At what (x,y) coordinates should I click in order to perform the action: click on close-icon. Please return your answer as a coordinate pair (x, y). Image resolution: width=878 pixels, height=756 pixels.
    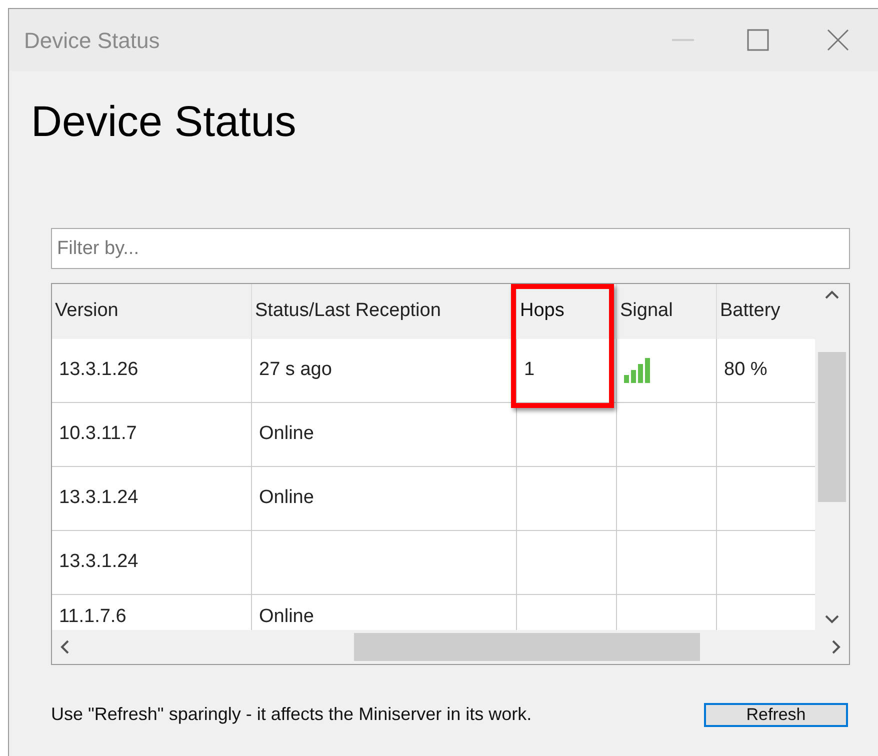
    Looking at the image, I should click on (838, 40).